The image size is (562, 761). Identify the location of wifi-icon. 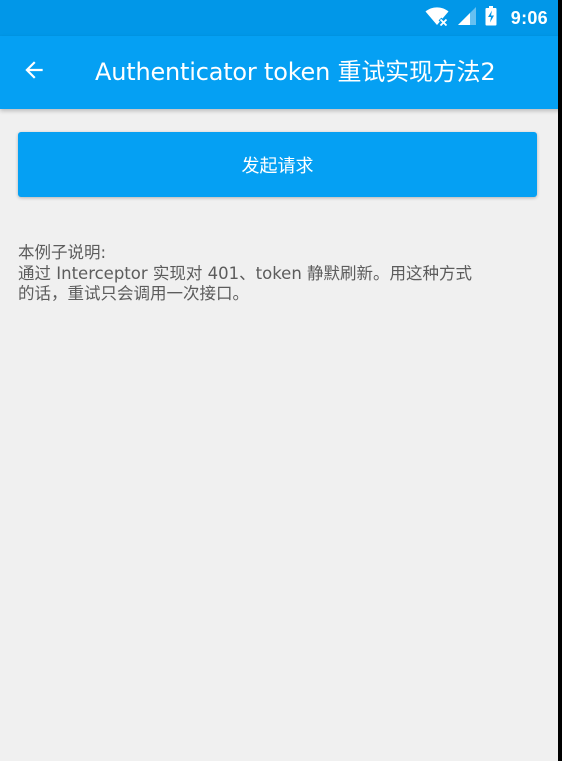
(437, 18).